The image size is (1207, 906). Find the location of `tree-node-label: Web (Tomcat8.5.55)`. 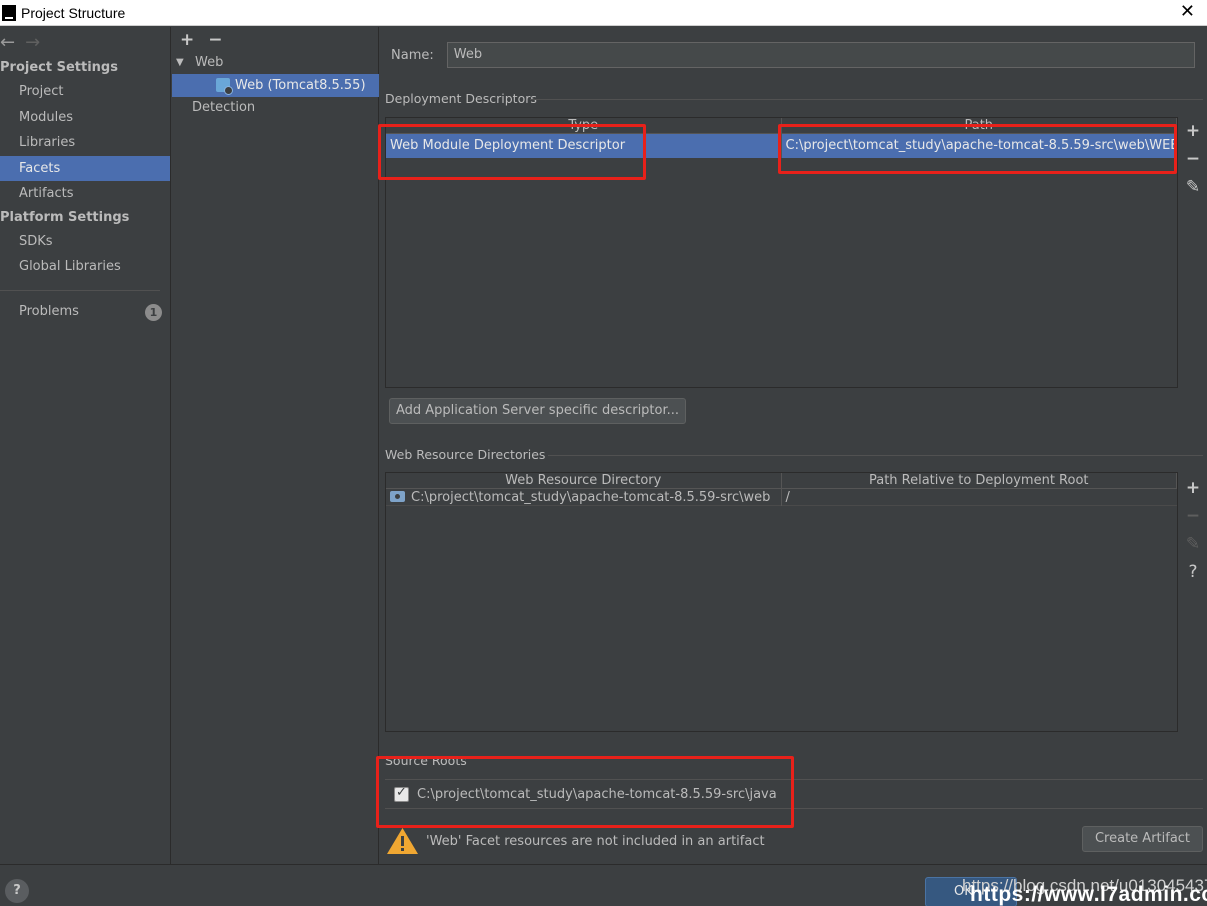

tree-node-label: Web (Tomcat8.5.55) is located at coordinates (300, 85).